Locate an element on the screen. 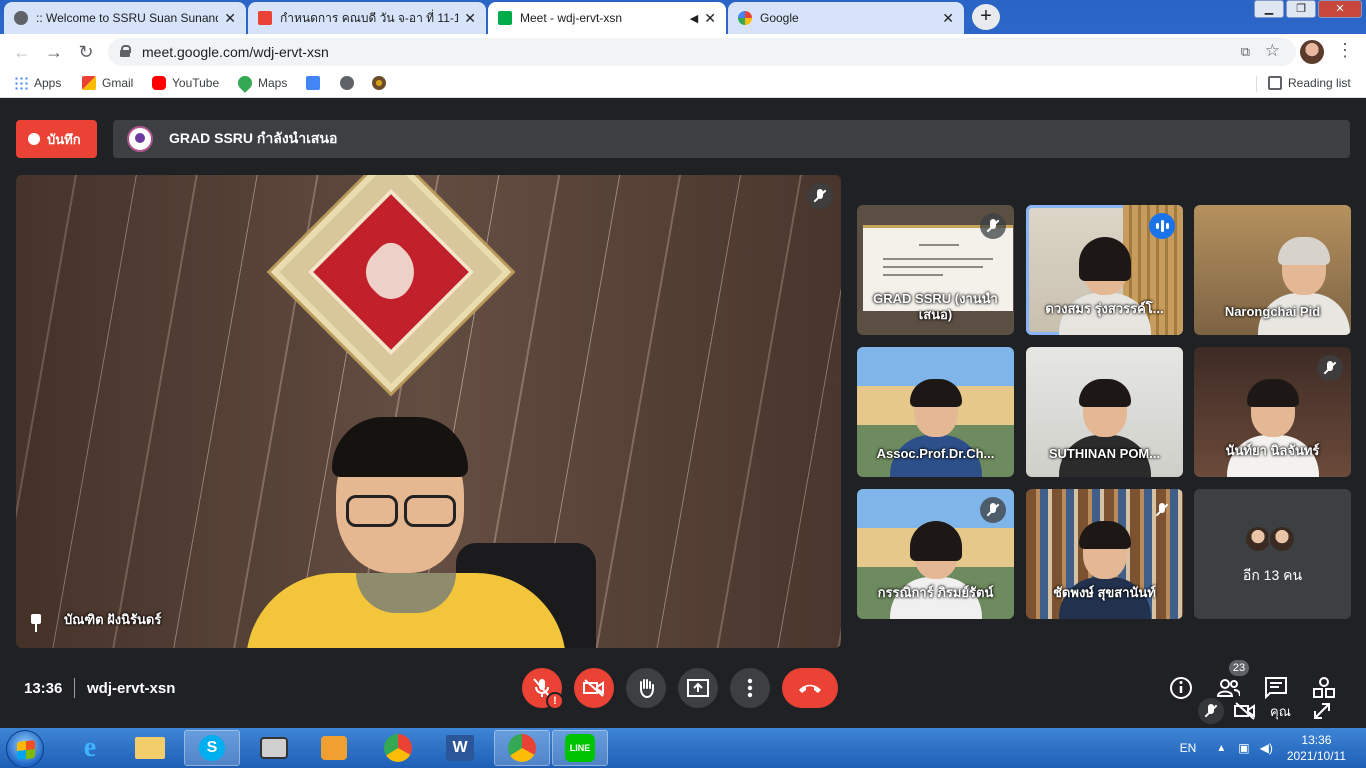 The width and height of the screenshot is (1366, 768). speaker-video is located at coordinates (406, 532).